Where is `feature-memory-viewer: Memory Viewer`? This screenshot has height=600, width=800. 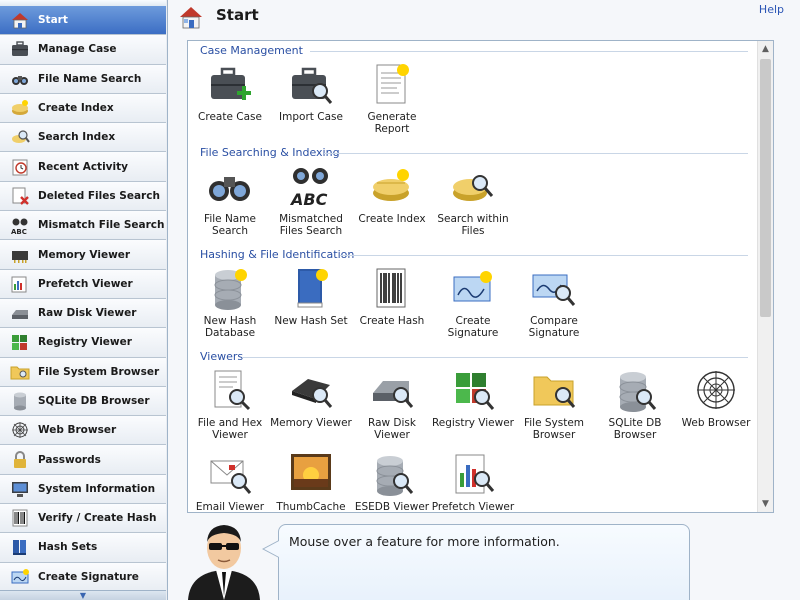
feature-memory-viewer: Memory Viewer is located at coordinates (311, 398).